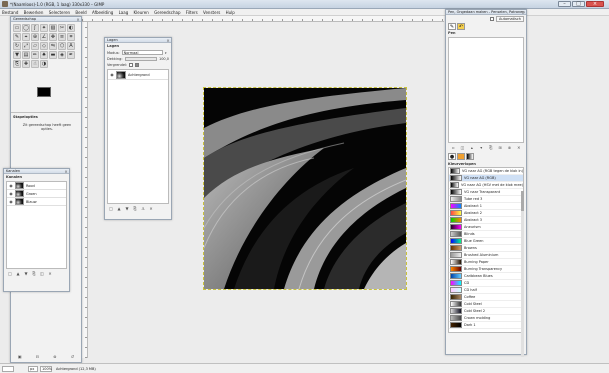 Image resolution: width=609 pixels, height=373 pixels. I want to click on gradient-row: VG naar AG (RGB tegen de klok in), so click(486, 171).